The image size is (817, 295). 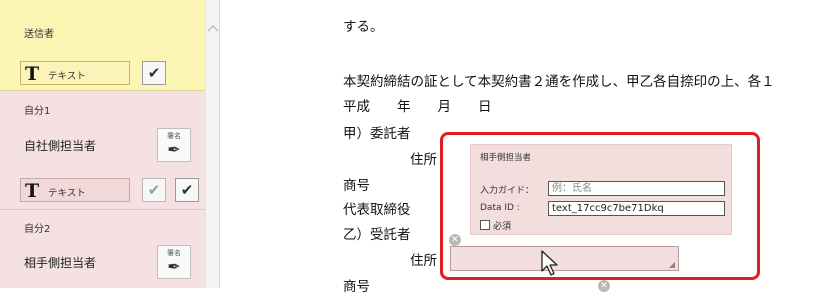 I want to click on self1-checkbox-tool: ✔, so click(x=187, y=190).